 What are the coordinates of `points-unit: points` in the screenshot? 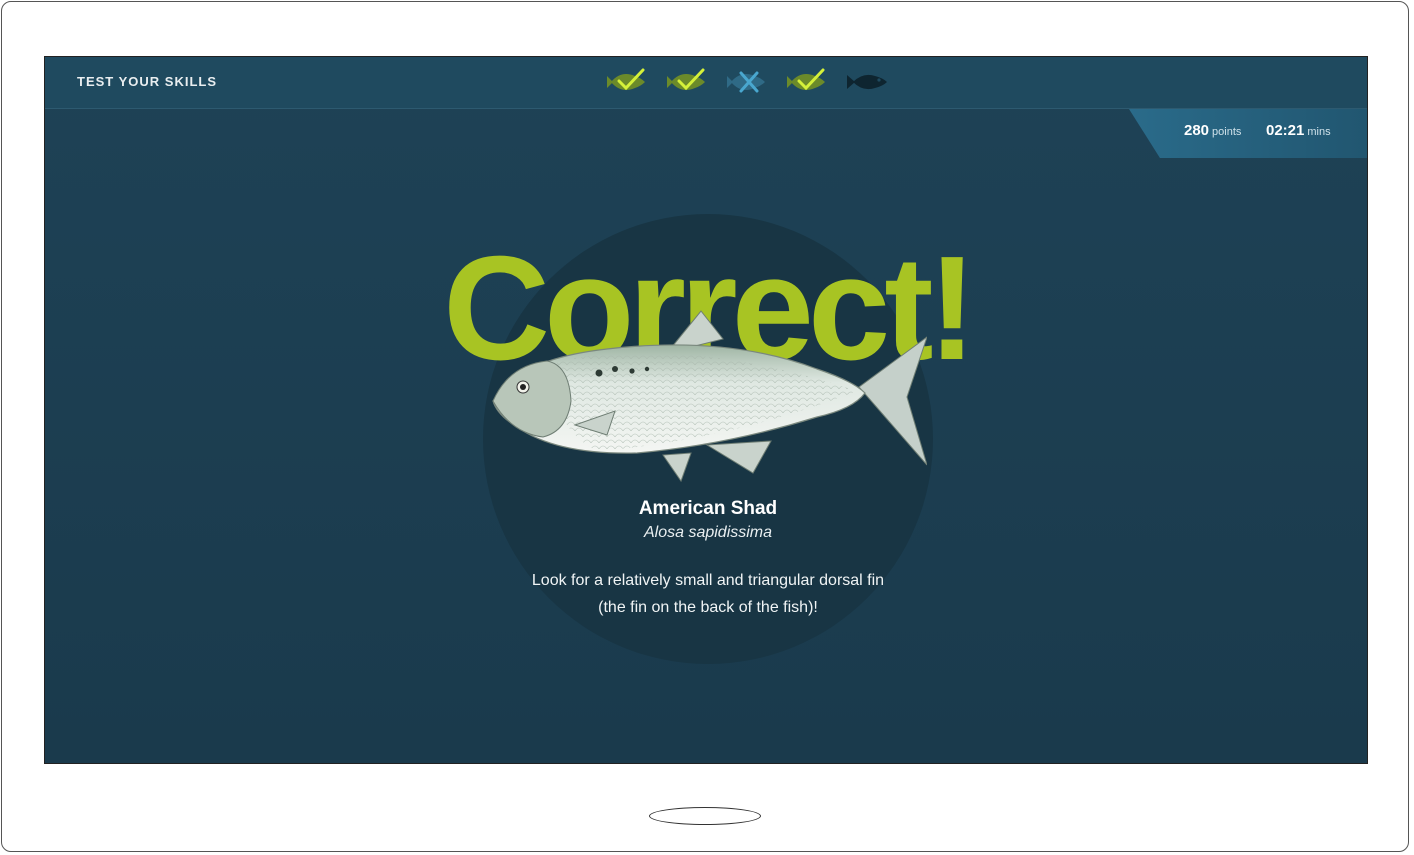 It's located at (1227, 132).